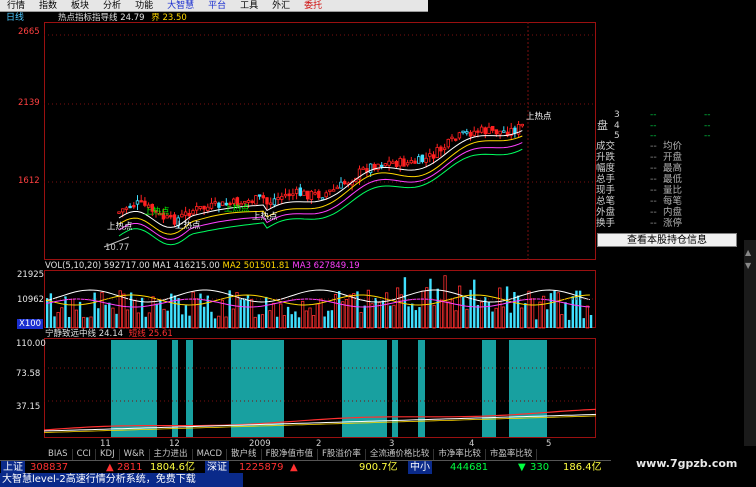  What do you see at coordinates (592, 6) in the screenshot?
I see `top-right-area` at bounding box center [592, 6].